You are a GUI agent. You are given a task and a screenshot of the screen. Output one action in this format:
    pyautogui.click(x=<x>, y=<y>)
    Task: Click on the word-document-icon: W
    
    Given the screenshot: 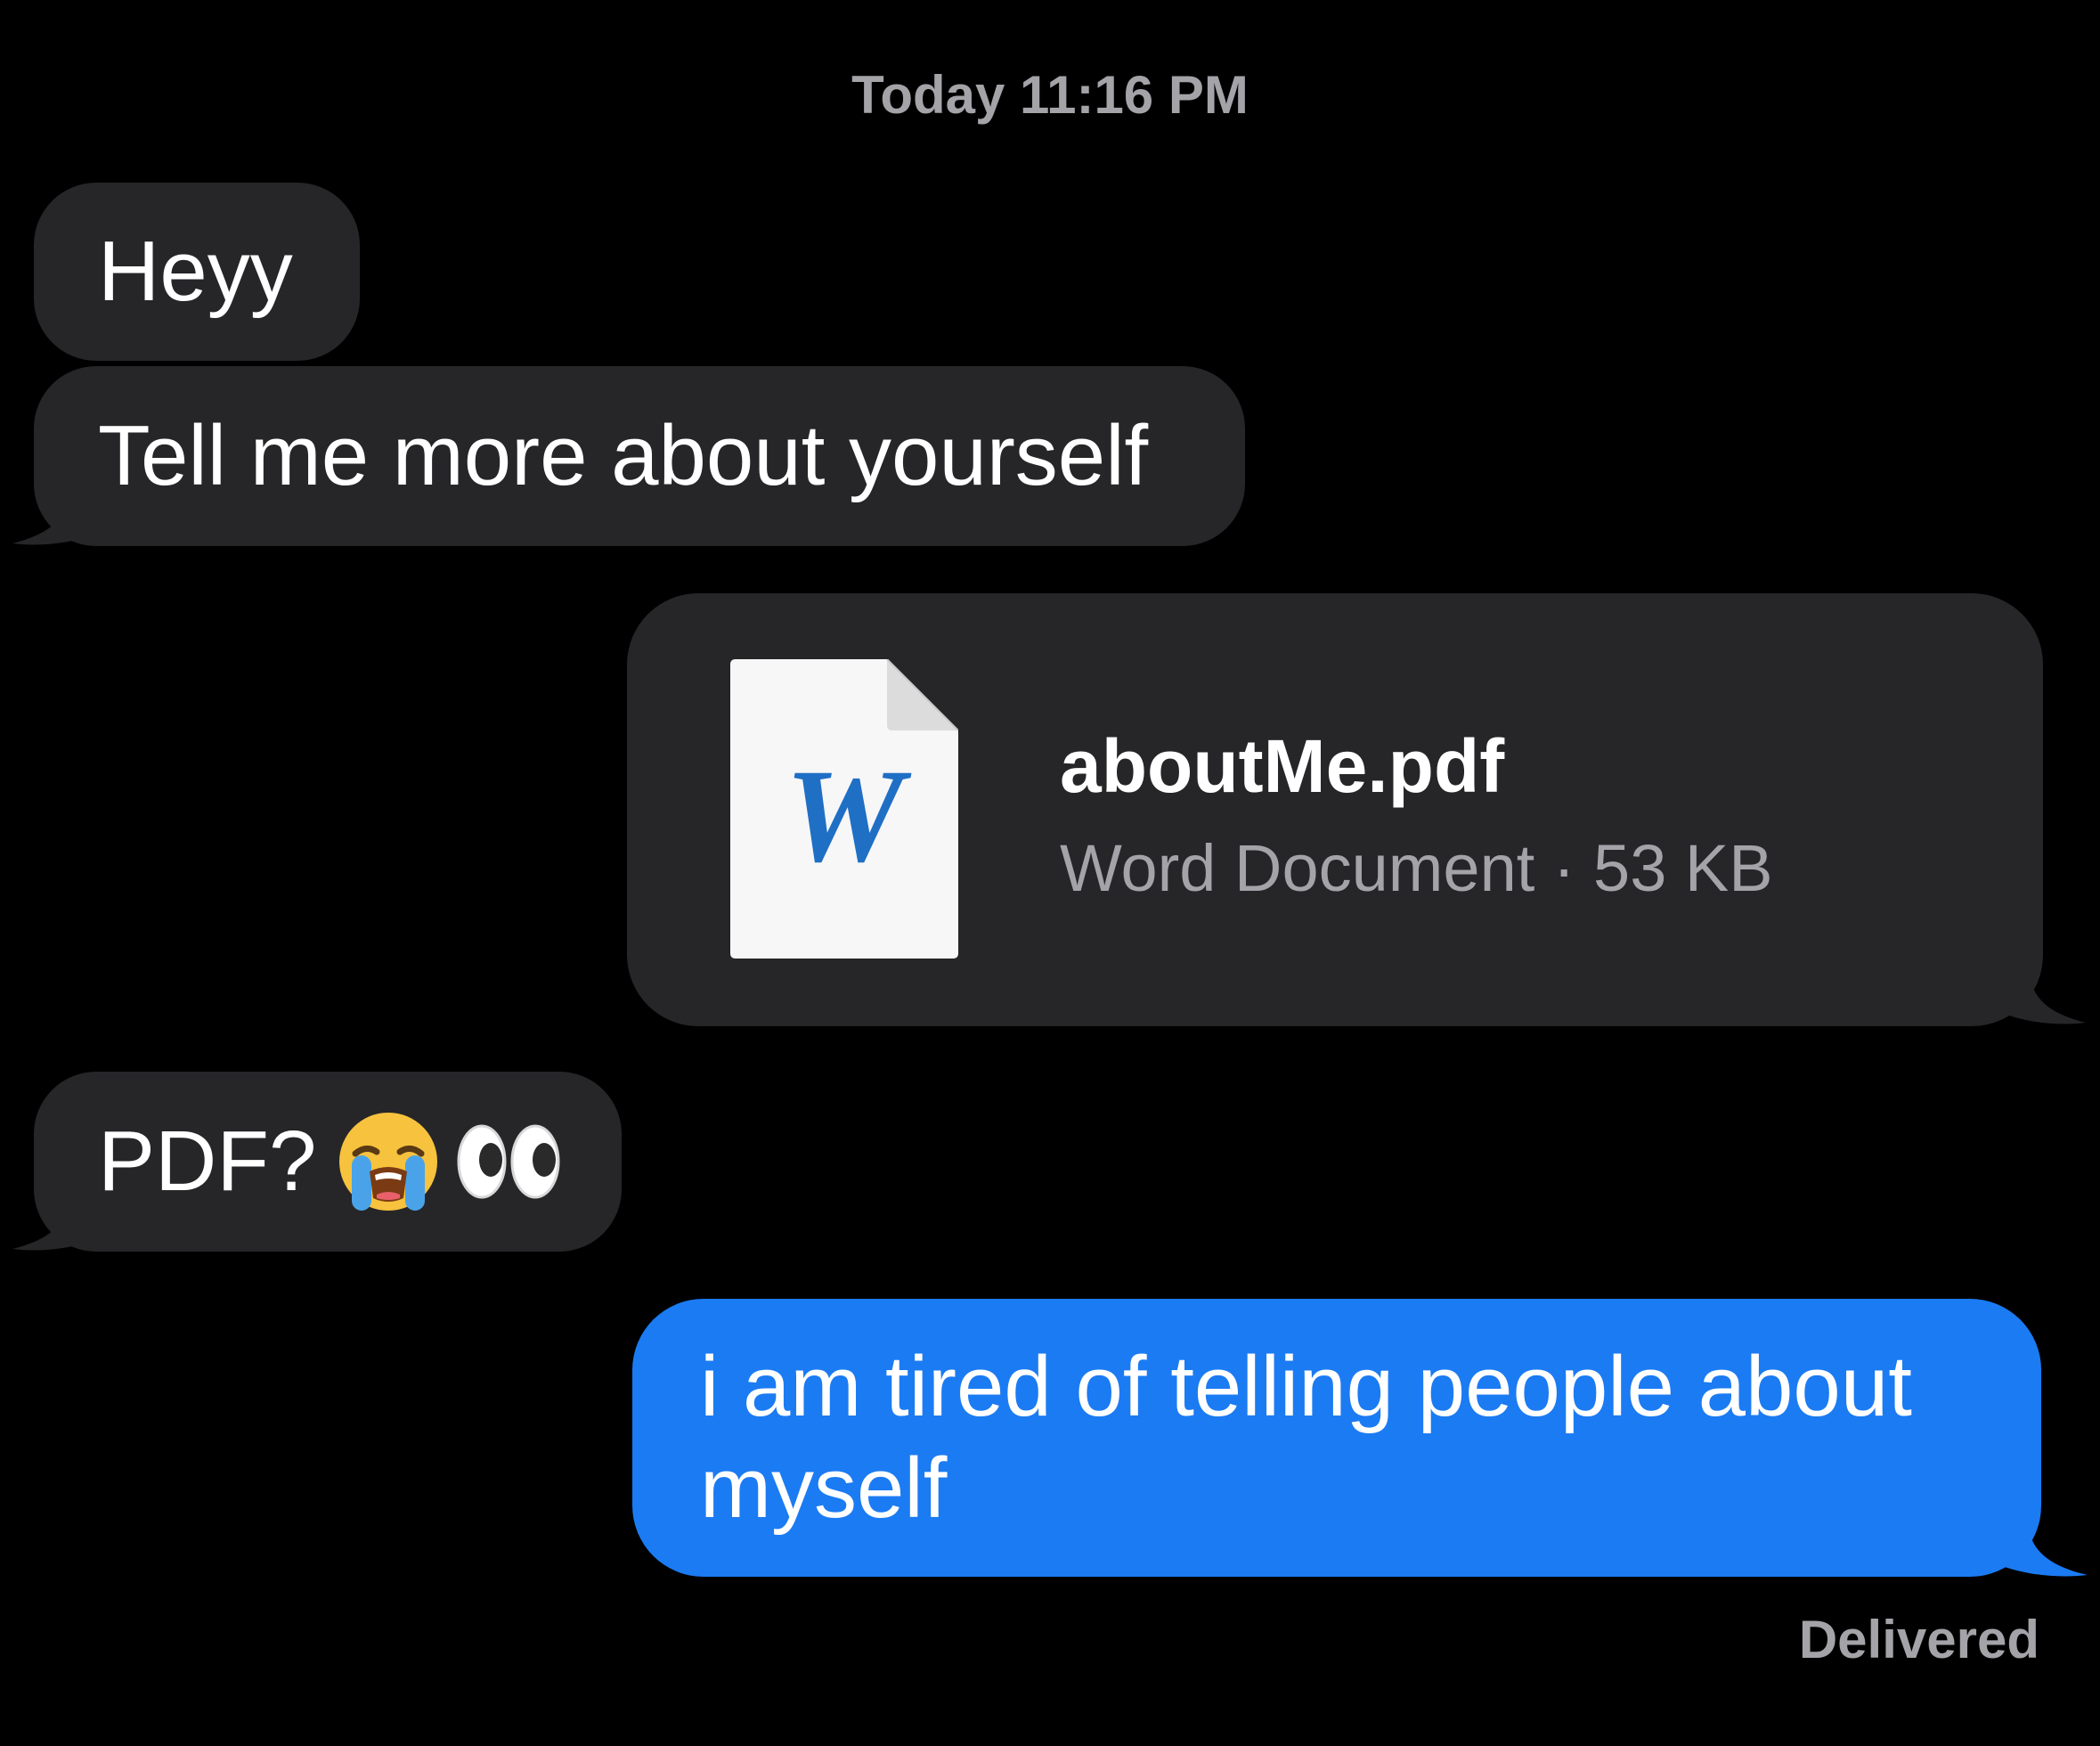 What is the action you would take?
    pyautogui.click(x=844, y=809)
    